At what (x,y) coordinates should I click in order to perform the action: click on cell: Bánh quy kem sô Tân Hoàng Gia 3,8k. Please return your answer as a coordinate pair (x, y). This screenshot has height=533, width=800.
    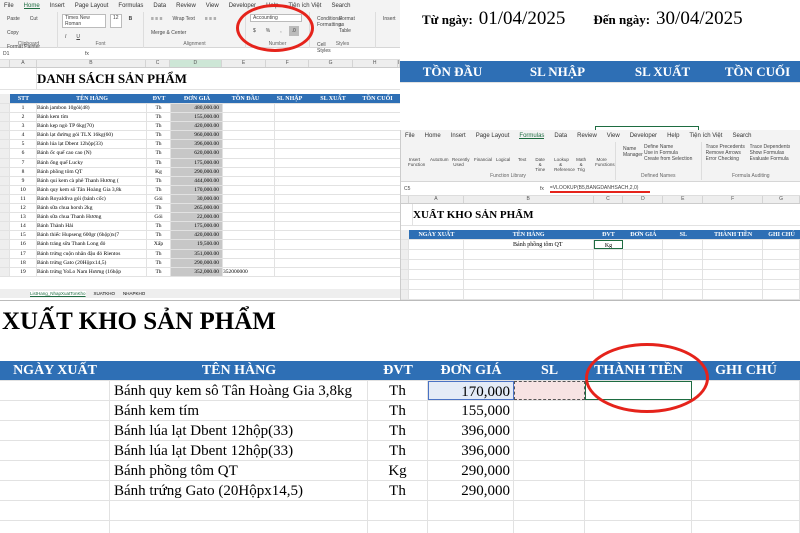
    Looking at the image, I should click on (92, 189).